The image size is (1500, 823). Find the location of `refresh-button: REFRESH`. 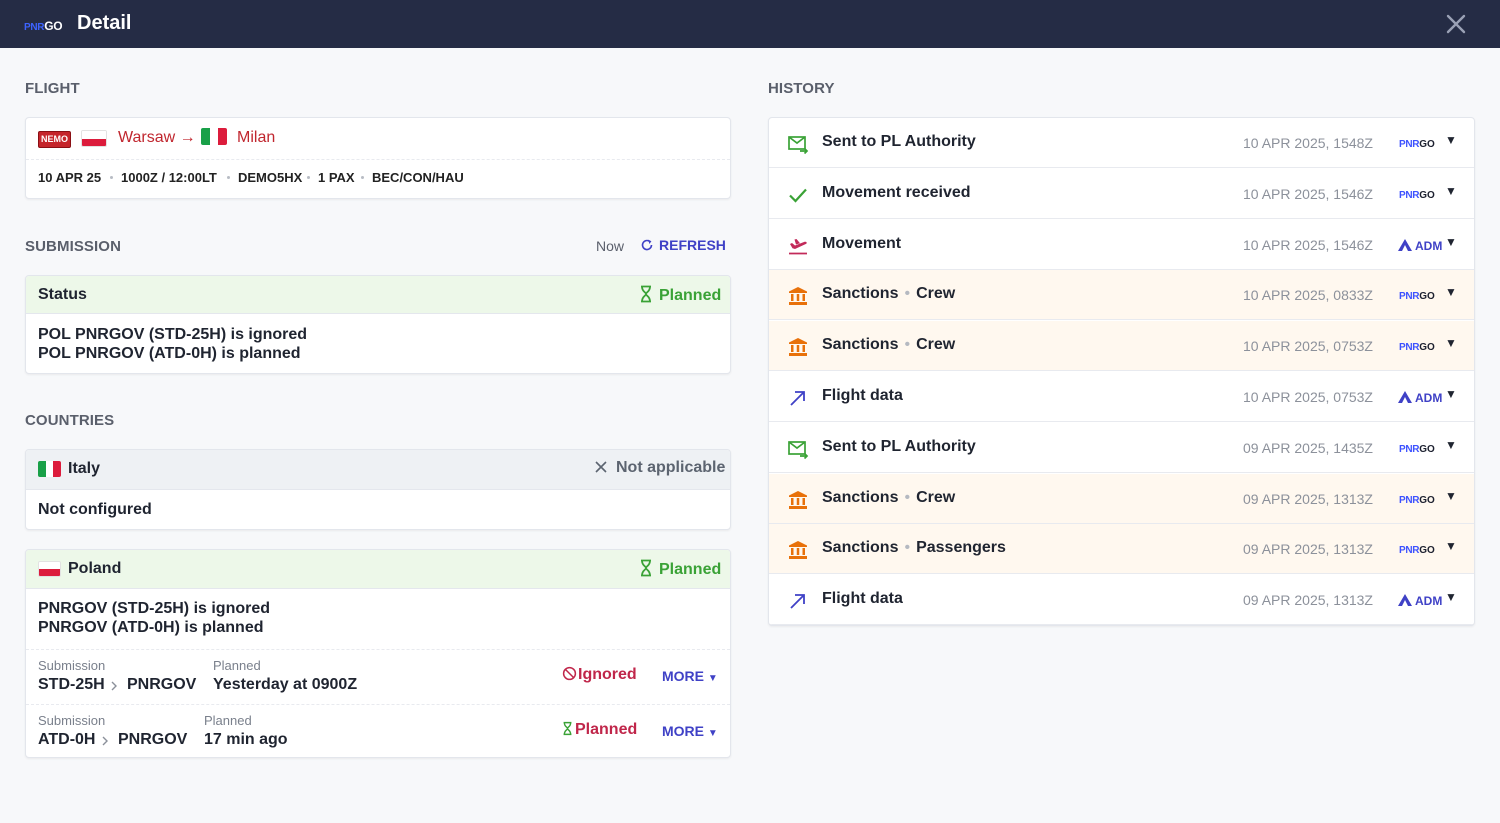

refresh-button: REFRESH is located at coordinates (683, 245).